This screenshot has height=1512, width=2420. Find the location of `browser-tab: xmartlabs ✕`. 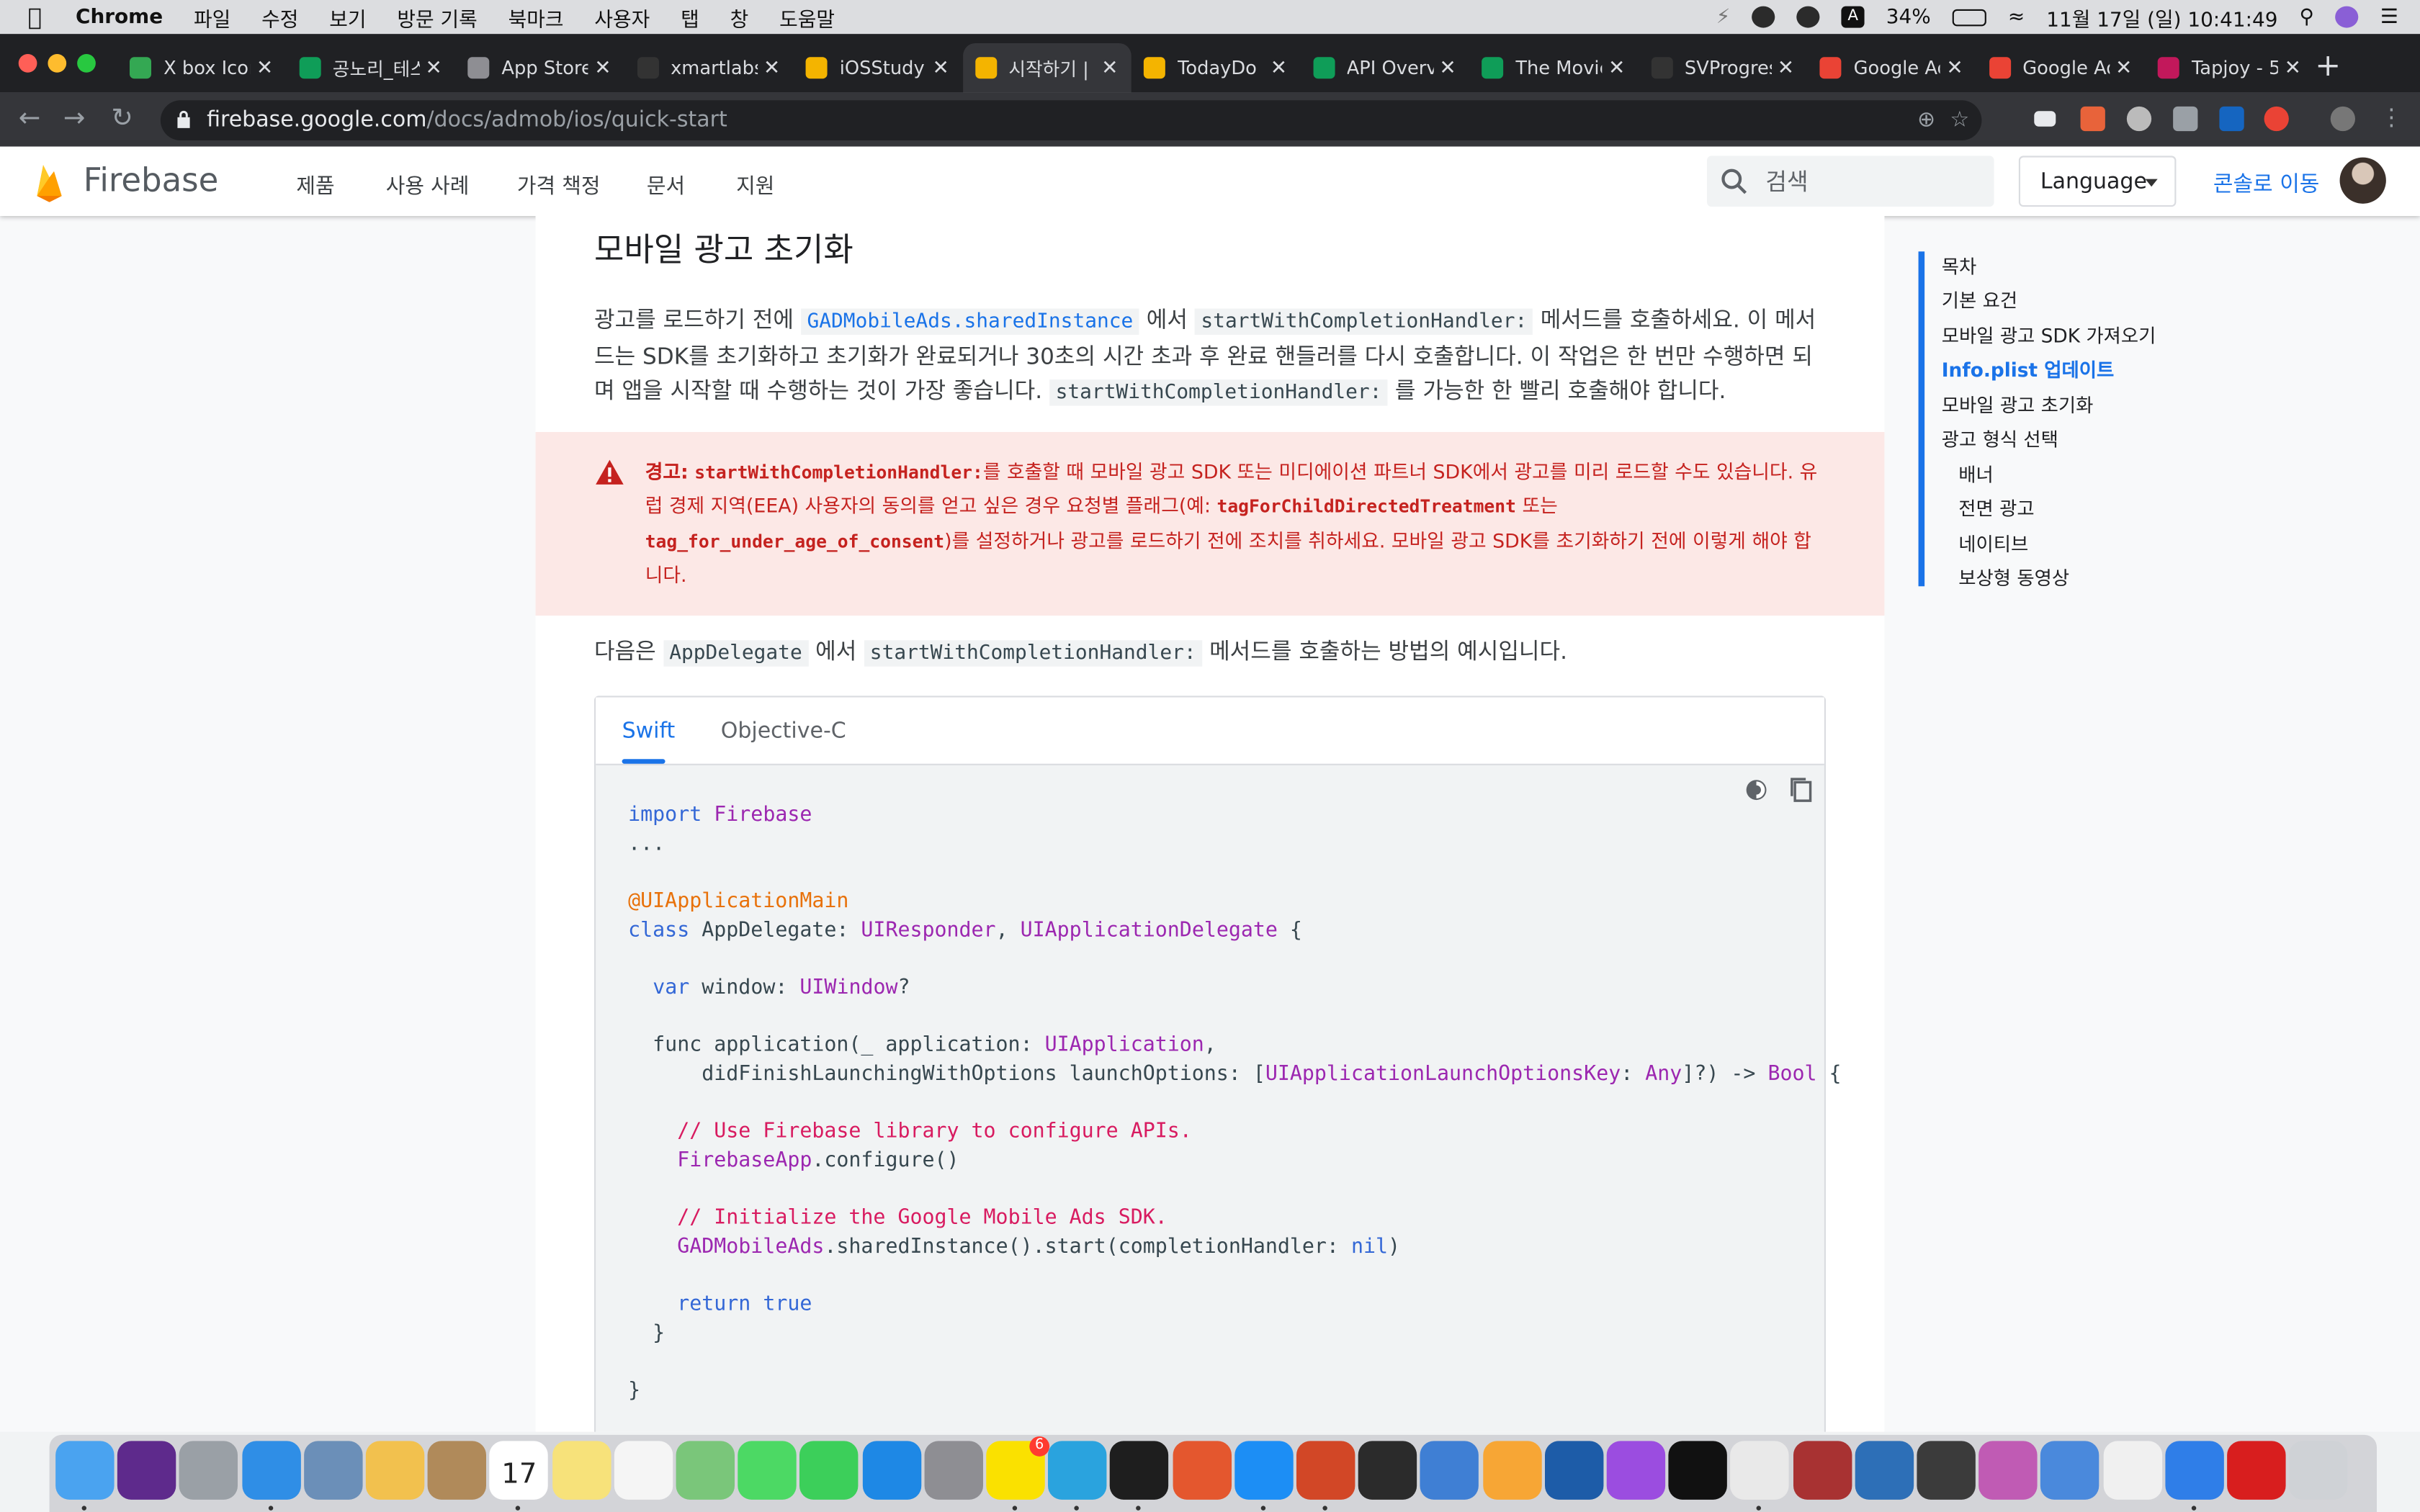

browser-tab: xmartlabs ✕ is located at coordinates (708, 68).